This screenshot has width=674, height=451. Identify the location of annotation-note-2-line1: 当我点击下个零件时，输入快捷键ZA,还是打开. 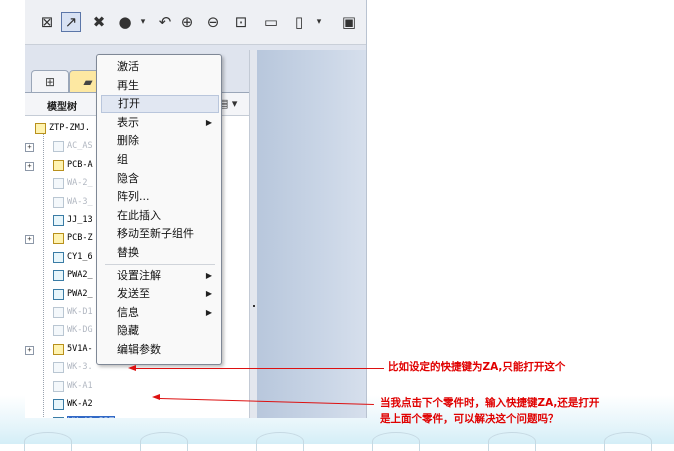
(490, 403).